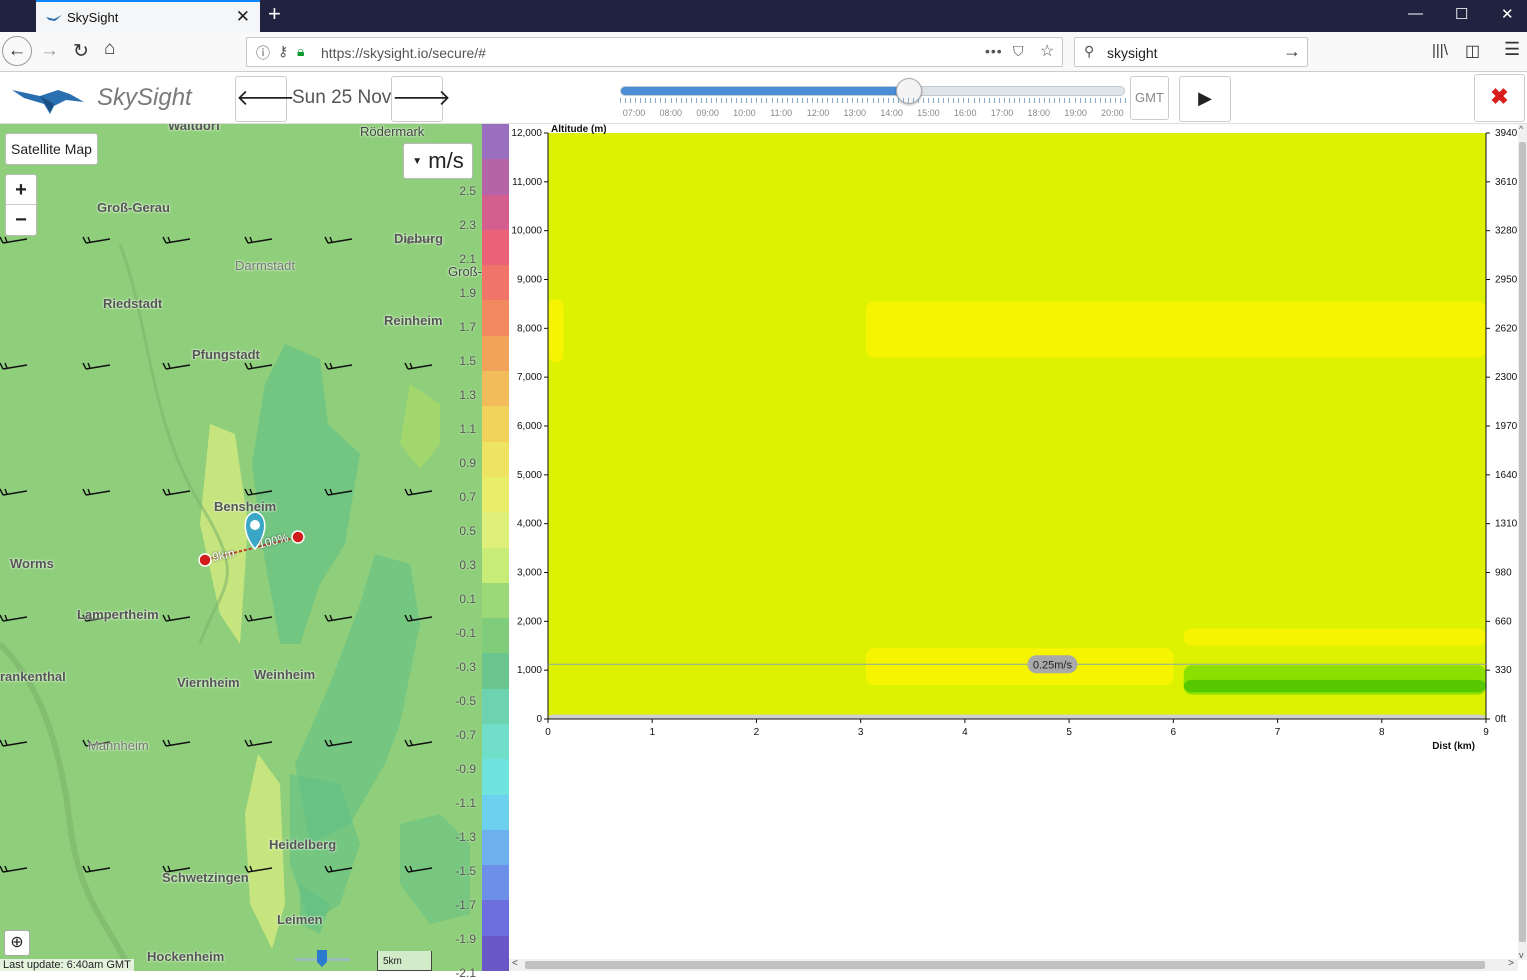 The width and height of the screenshot is (1527, 980). I want to click on x-tick-label: 6, so click(1174, 732).